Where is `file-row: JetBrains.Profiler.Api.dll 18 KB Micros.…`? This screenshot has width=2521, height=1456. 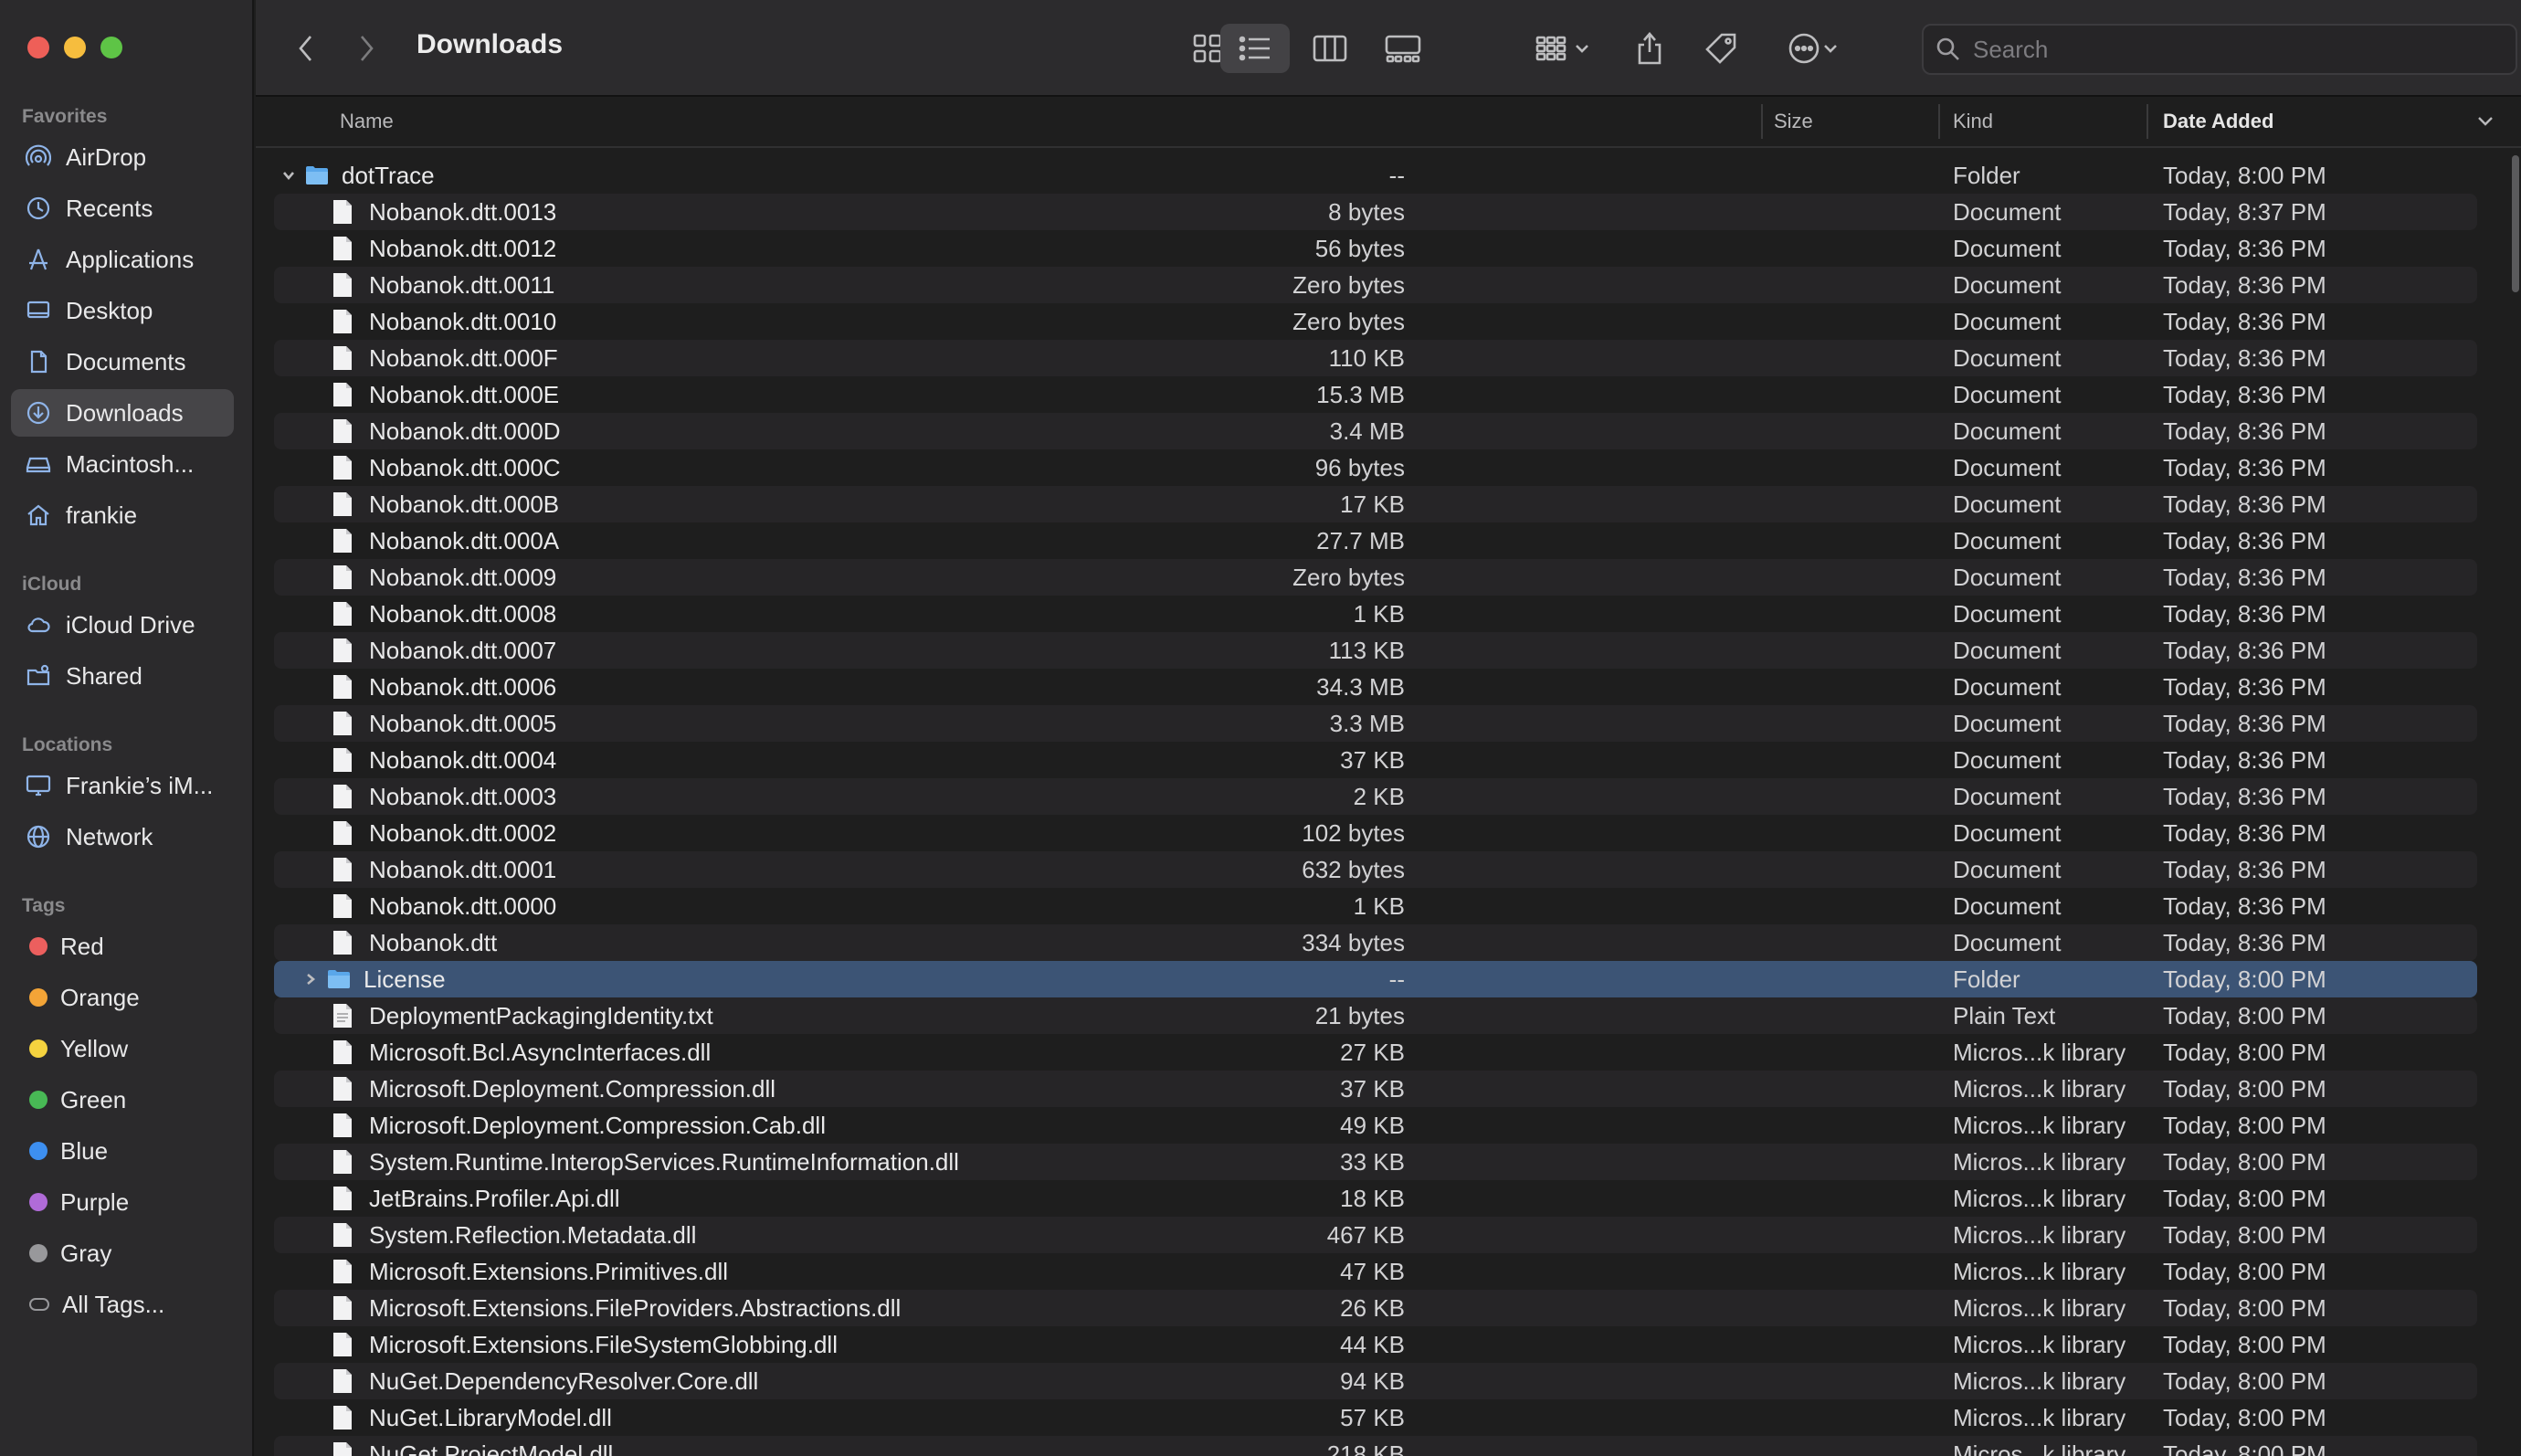 file-row: JetBrains.Profiler.Api.dll 18 KB Micros.… is located at coordinates (1375, 1199).